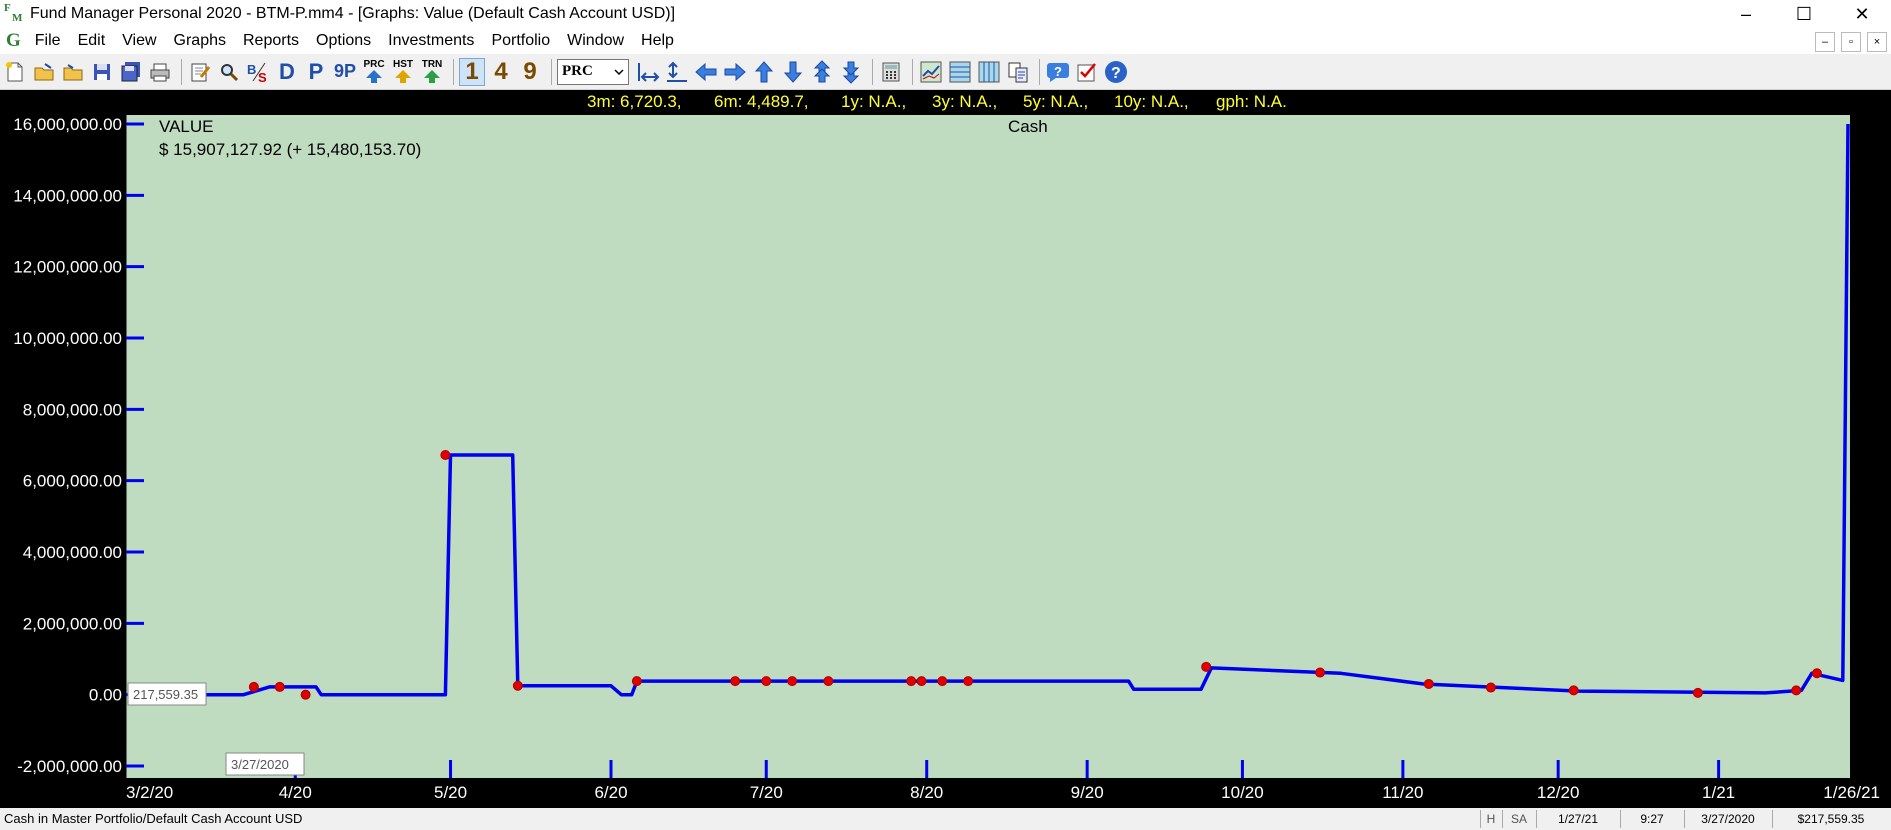 The image size is (1891, 830). What do you see at coordinates (610, 792) in the screenshot?
I see `x-tick-label: 6/20` at bounding box center [610, 792].